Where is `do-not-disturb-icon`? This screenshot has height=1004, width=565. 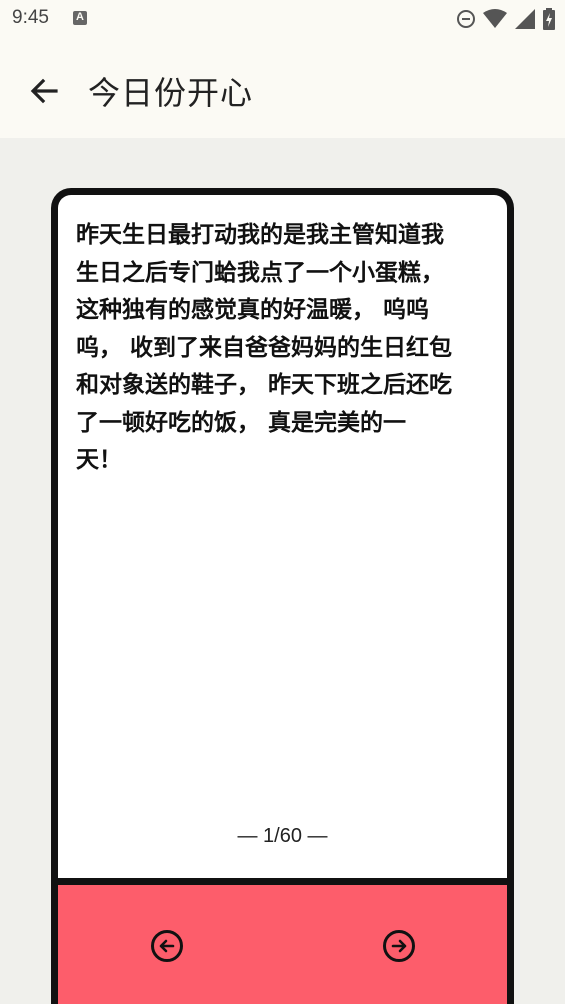 do-not-disturb-icon is located at coordinates (466, 19).